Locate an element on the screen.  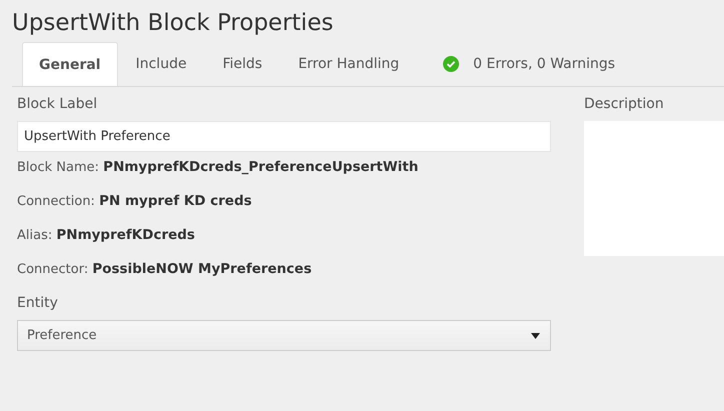
input-field: UpsertWith Preference is located at coordinates (284, 136).